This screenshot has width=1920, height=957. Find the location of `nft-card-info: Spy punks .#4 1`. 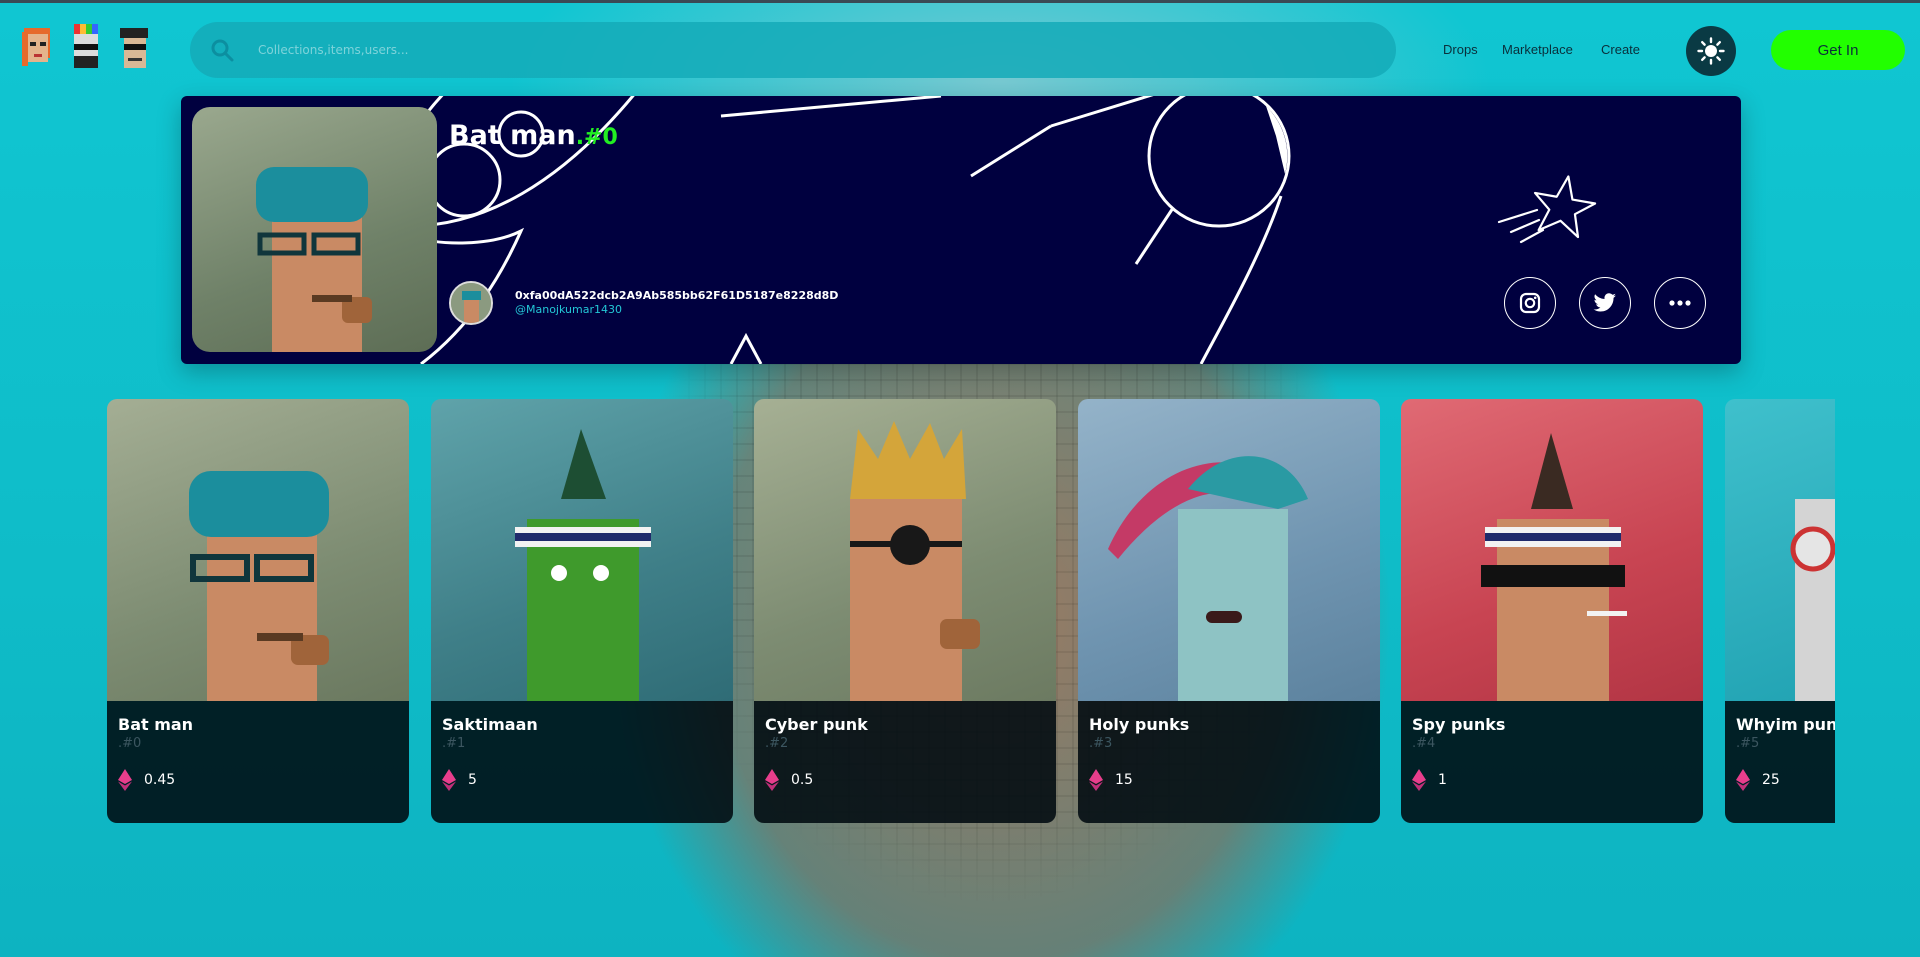

nft-card-info: Spy punks .#4 1 is located at coordinates (1552, 762).